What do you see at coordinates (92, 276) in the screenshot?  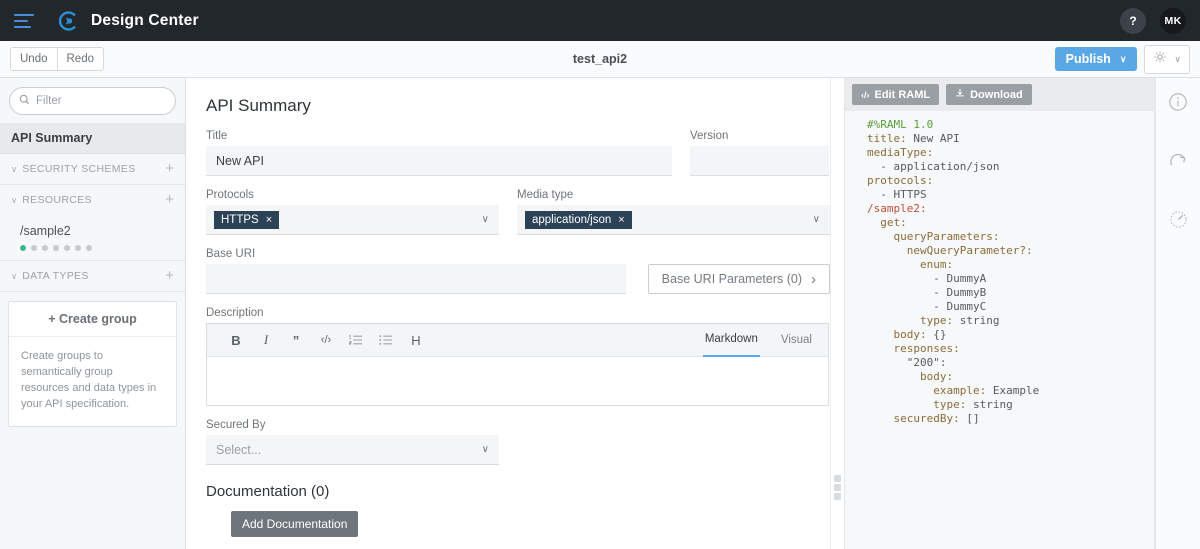 I see `sidebar-section-data-types: ∨ DATA TYPES +` at bounding box center [92, 276].